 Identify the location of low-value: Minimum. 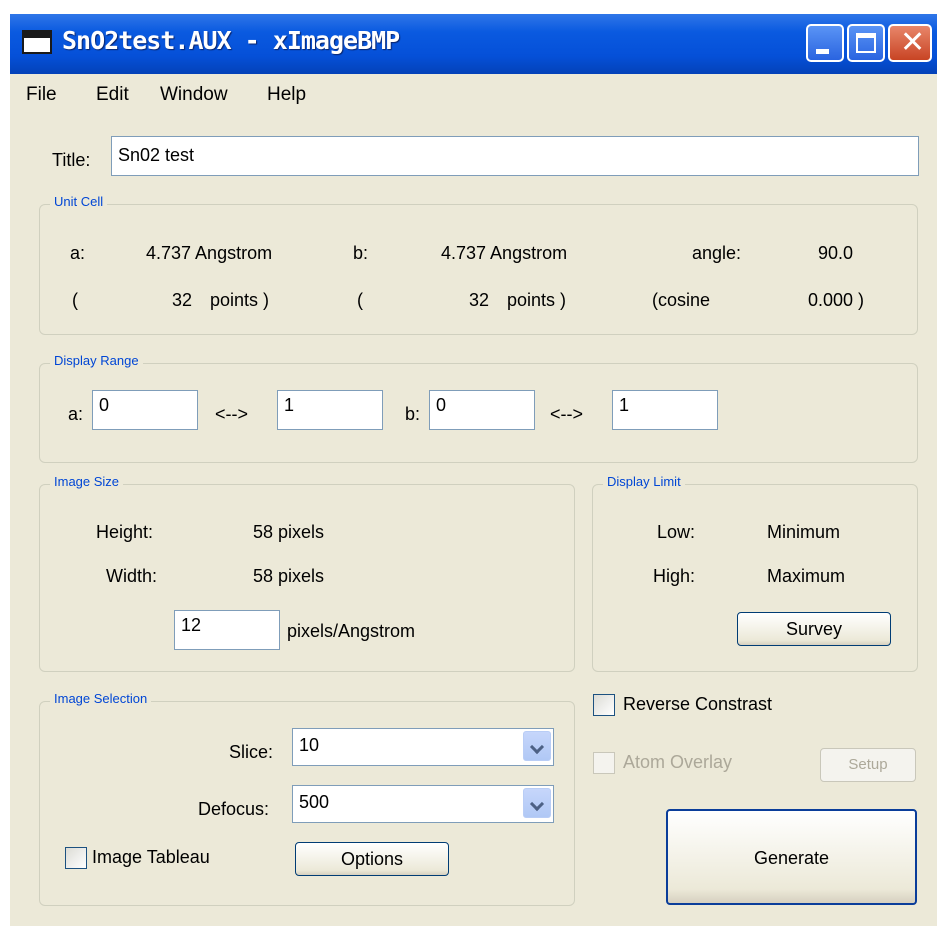
(804, 532).